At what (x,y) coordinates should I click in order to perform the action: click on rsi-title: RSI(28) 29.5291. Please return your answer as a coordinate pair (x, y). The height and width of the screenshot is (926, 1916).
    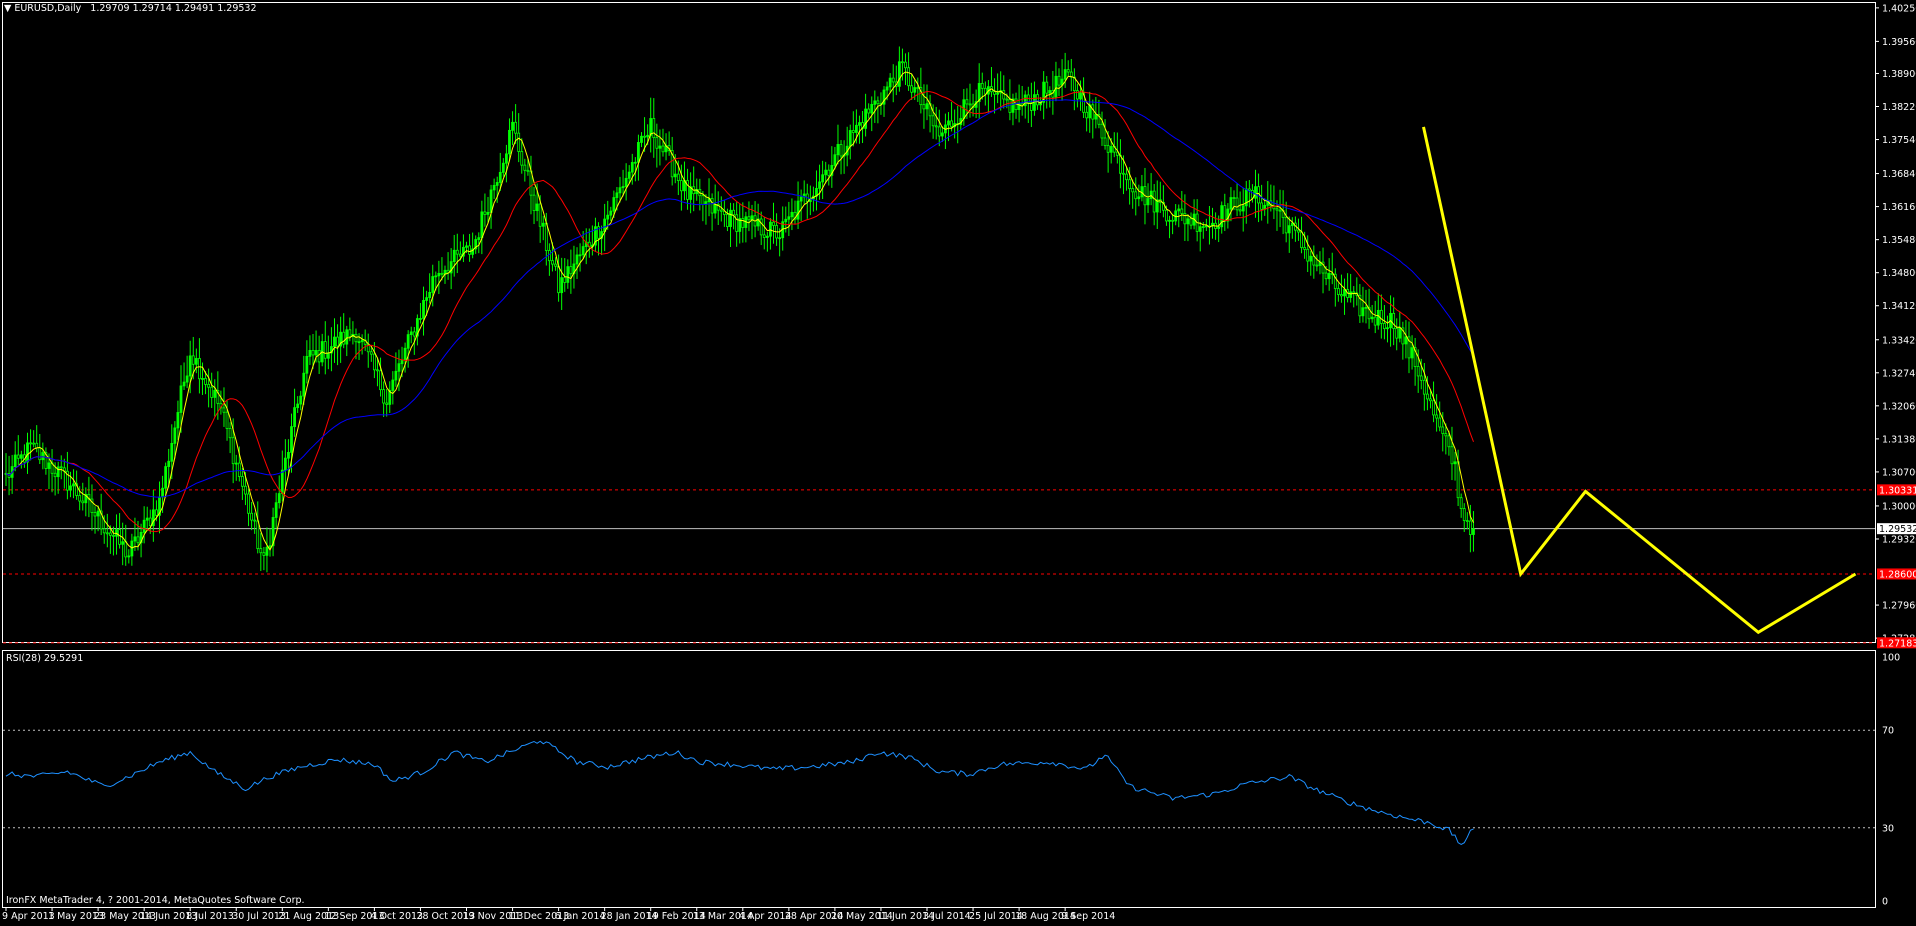
    Looking at the image, I should click on (44, 658).